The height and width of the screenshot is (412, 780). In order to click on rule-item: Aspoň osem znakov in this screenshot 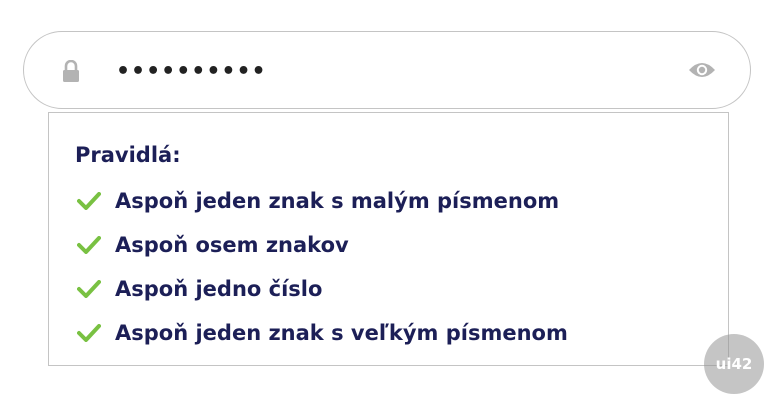, I will do `click(322, 245)`.